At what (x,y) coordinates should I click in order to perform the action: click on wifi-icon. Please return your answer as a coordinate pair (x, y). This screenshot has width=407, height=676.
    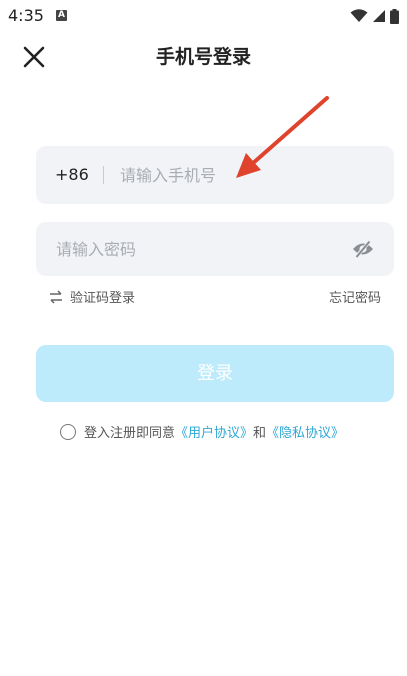
    Looking at the image, I should click on (359, 15).